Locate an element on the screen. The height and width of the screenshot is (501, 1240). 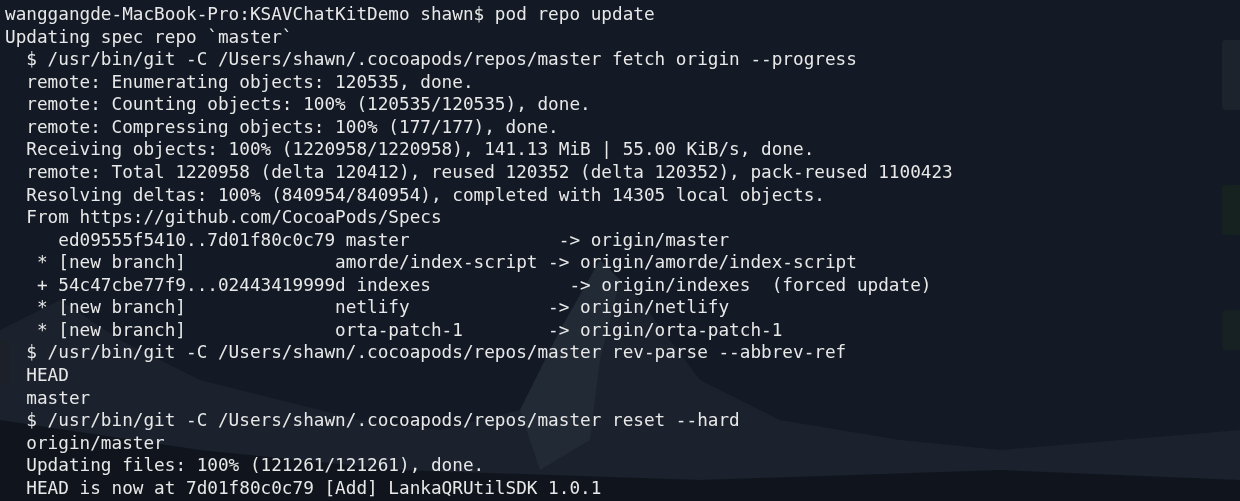
output-line: Updating files: 100% (121261/121261), done. is located at coordinates (255, 465).